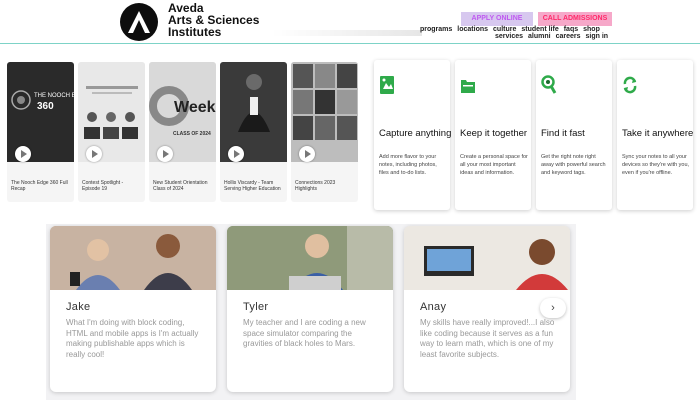 Image resolution: width=700 pixels, height=400 pixels. I want to click on brand-name: Aveda Arts & Sciences Institutes, so click(223, 20).